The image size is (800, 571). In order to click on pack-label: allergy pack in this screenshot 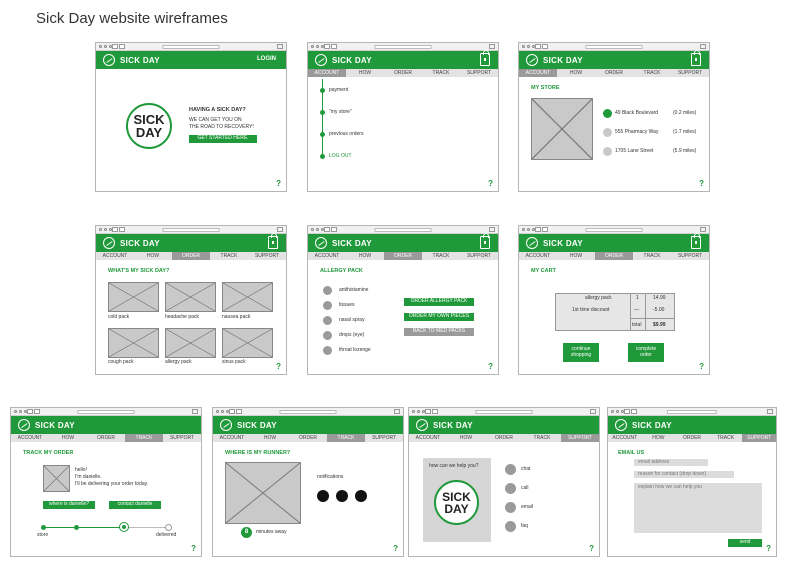, I will do `click(178, 362)`.